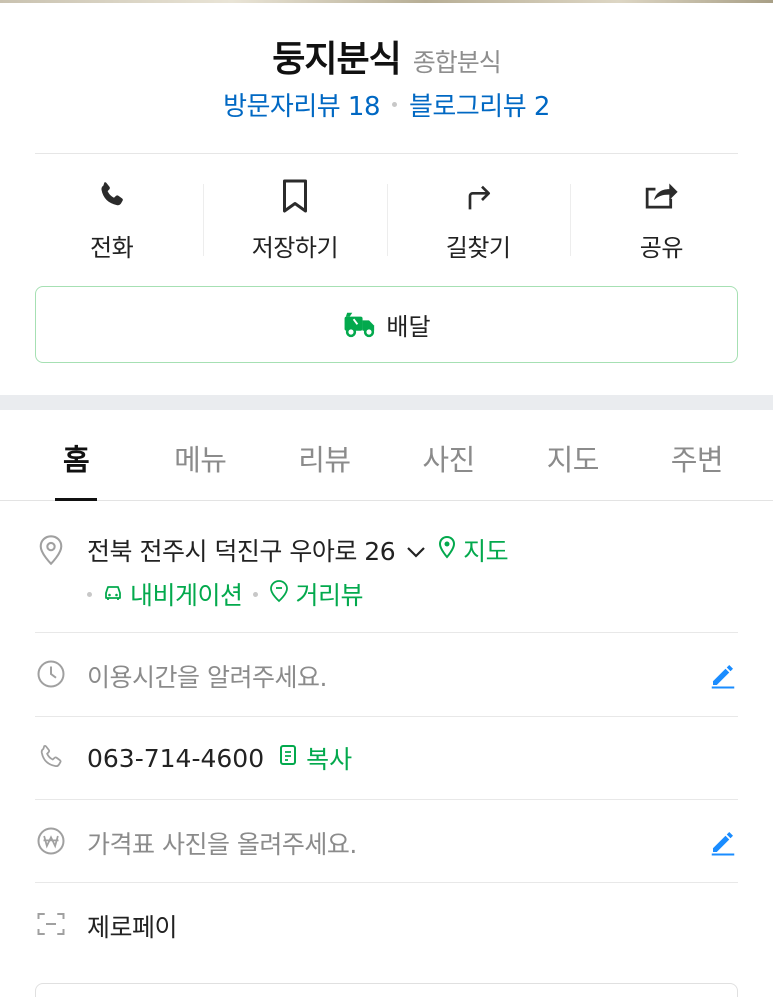 Image resolution: width=773 pixels, height=997 pixels. I want to click on place-name: 둥지분식, so click(336, 59).